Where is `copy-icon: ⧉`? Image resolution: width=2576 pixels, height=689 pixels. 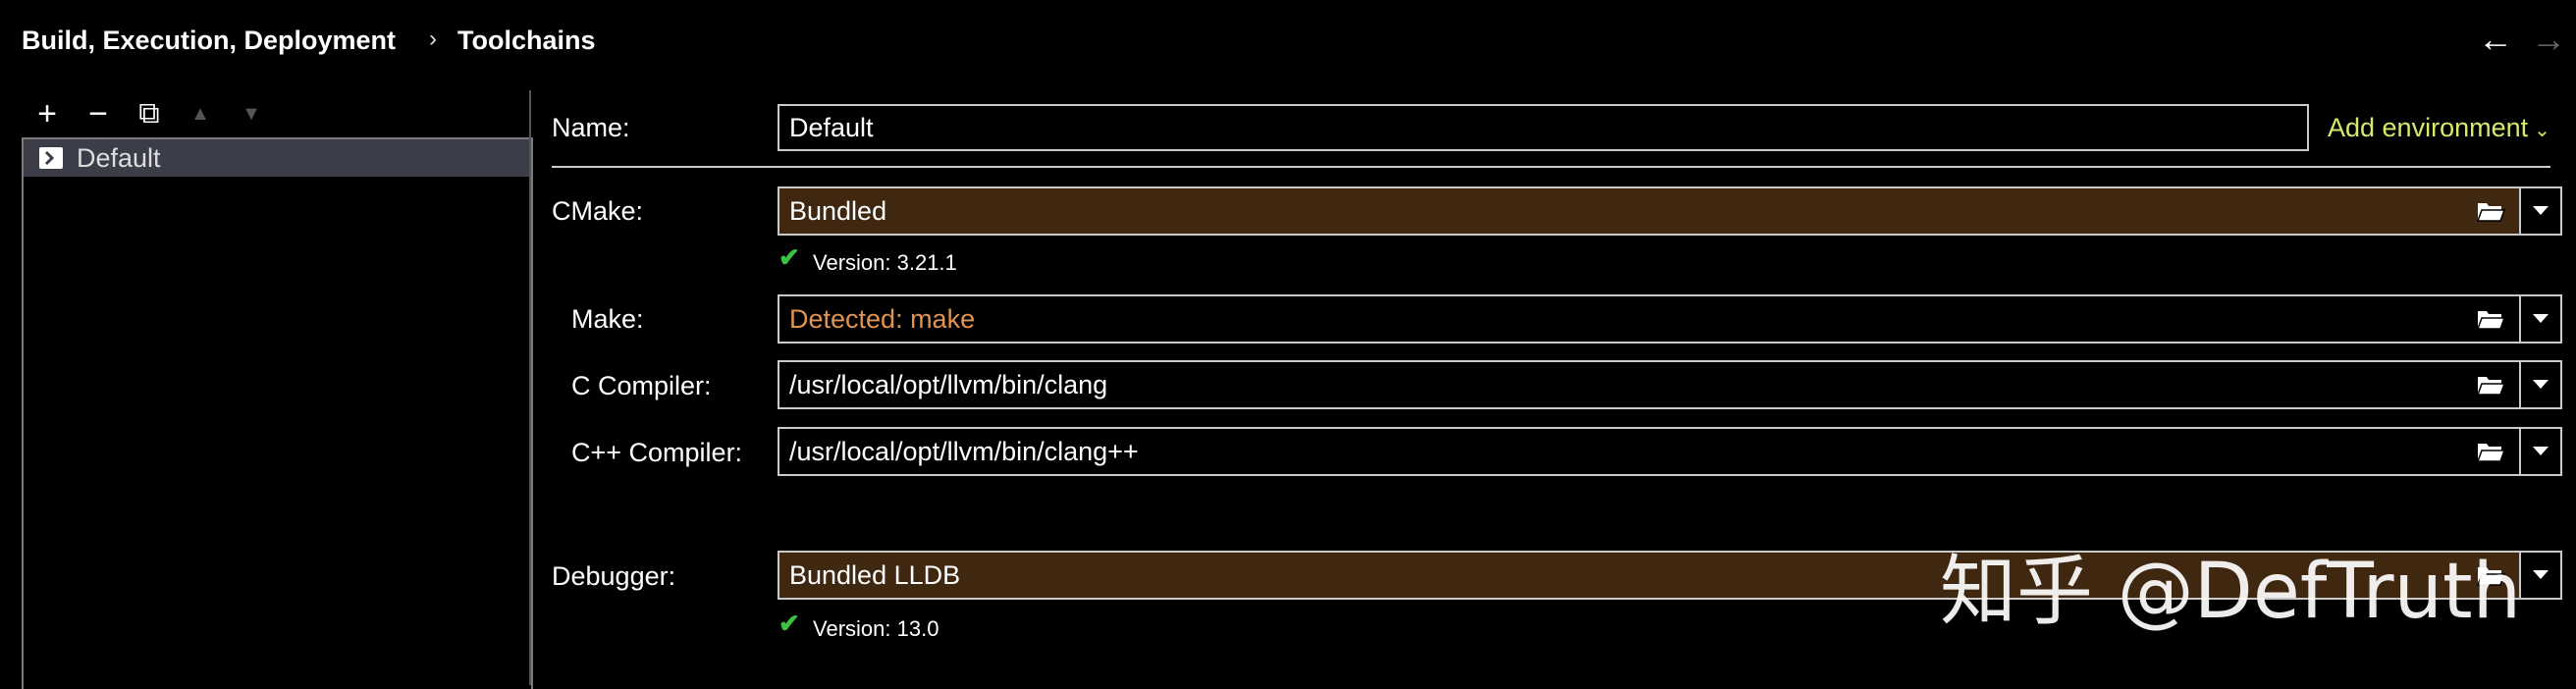 copy-icon: ⧉ is located at coordinates (149, 114).